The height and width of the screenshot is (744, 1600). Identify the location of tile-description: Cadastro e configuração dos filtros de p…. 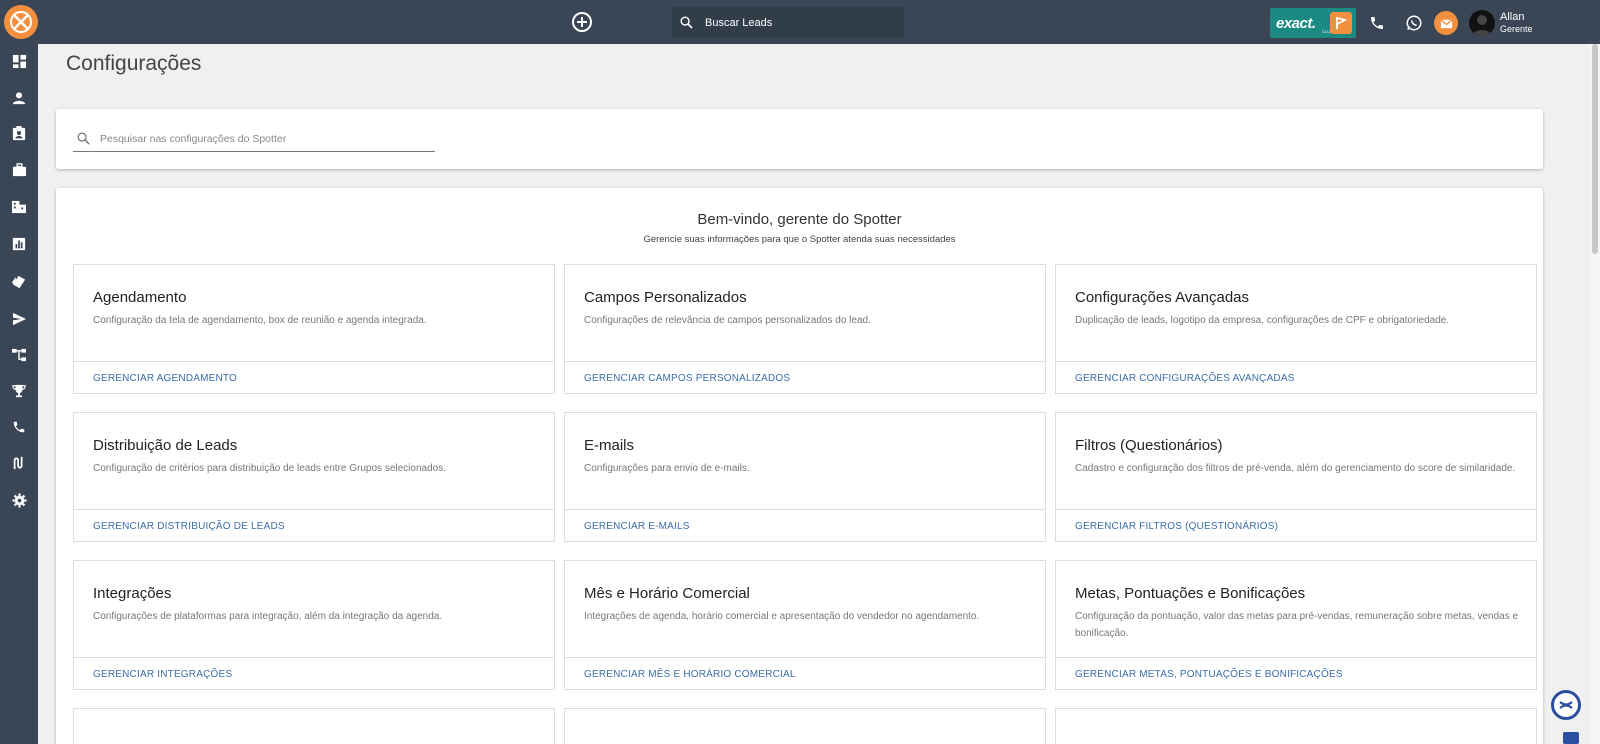
(1295, 468).